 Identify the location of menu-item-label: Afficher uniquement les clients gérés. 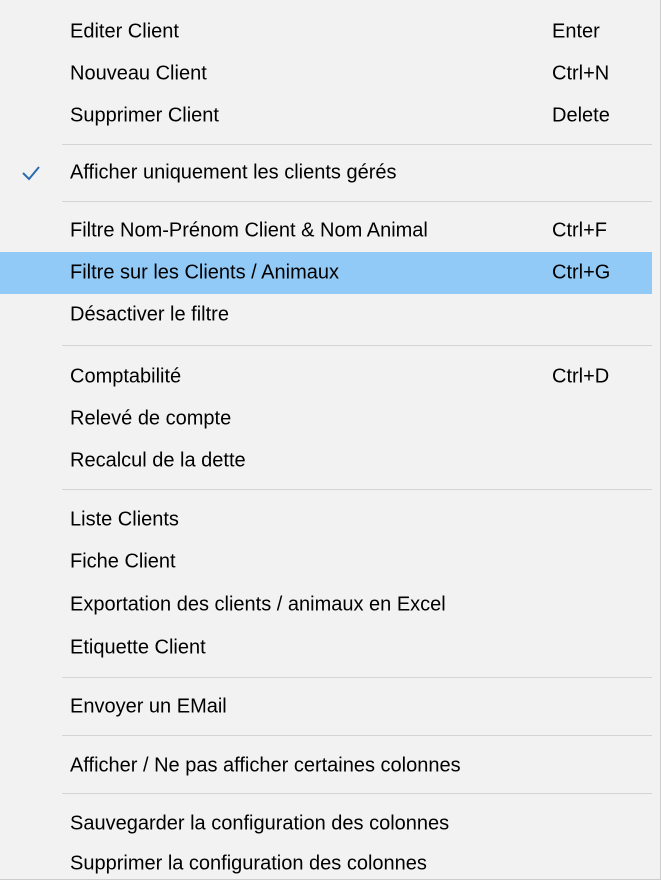
(233, 172).